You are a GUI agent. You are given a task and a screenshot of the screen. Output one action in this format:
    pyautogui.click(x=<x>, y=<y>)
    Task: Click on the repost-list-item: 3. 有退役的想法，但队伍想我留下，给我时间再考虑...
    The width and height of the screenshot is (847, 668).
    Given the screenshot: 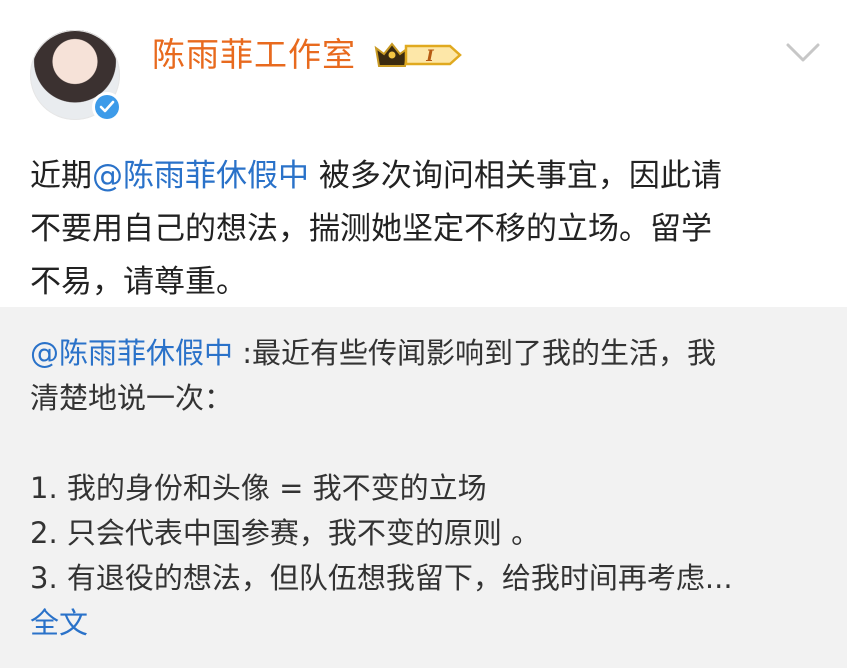 What is the action you would take?
    pyautogui.click(x=381, y=578)
    